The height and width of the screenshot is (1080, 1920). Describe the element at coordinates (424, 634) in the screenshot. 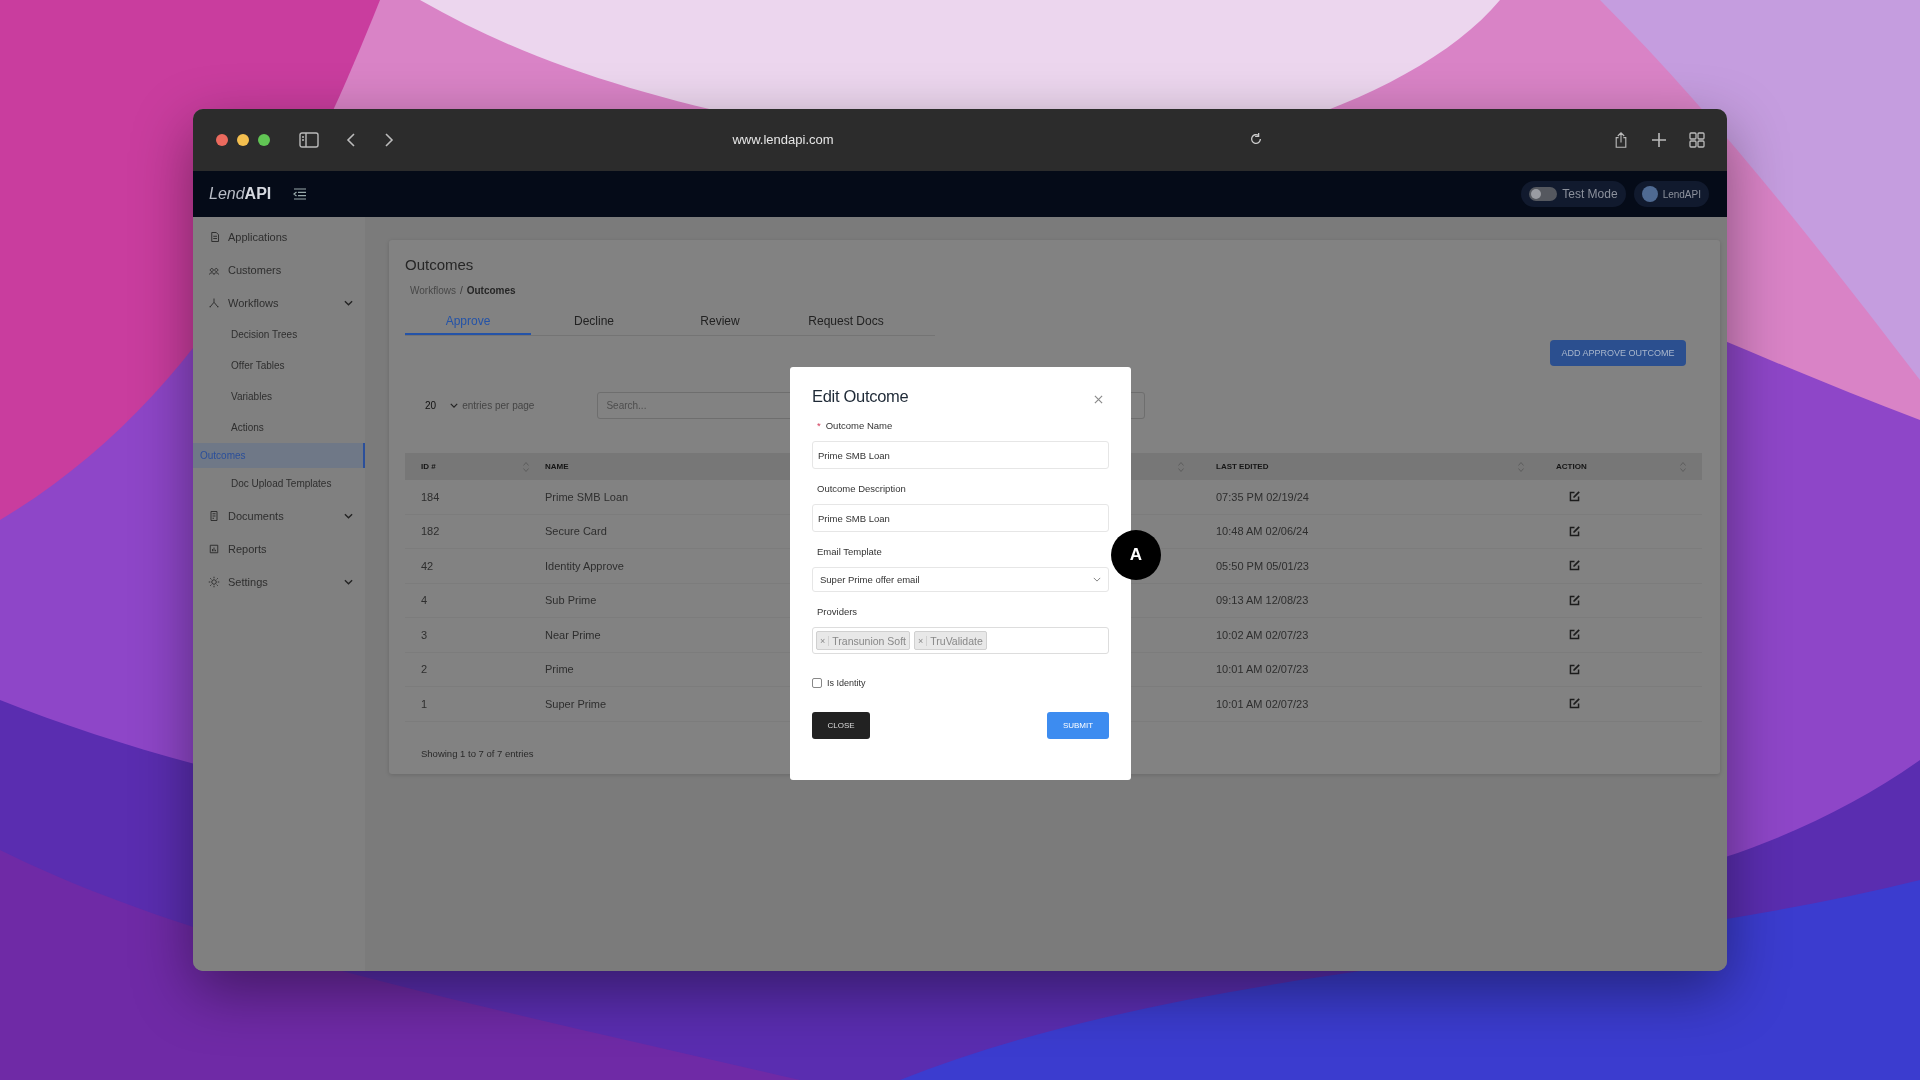

I see `table-cell: 3` at that location.